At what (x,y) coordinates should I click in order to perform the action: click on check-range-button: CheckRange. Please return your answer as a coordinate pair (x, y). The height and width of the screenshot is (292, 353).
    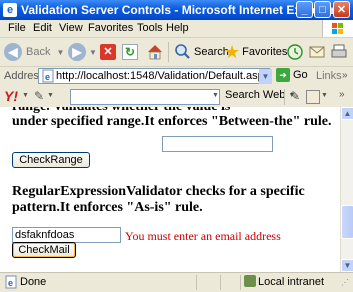
    Looking at the image, I should click on (51, 160).